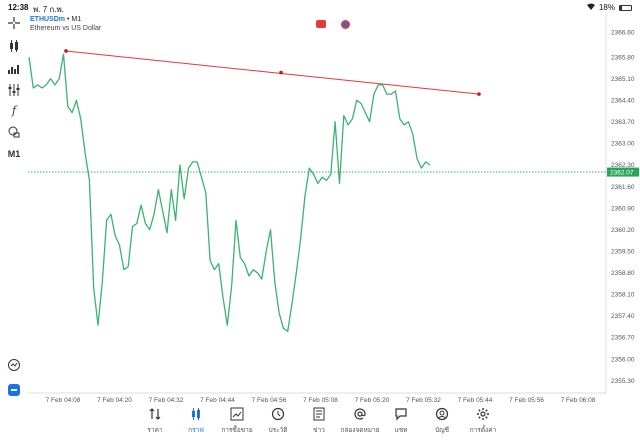 The width and height of the screenshot is (640, 447). Describe the element at coordinates (578, 400) in the screenshot. I see `time-tick-label: 7 Feb 06:08` at that location.